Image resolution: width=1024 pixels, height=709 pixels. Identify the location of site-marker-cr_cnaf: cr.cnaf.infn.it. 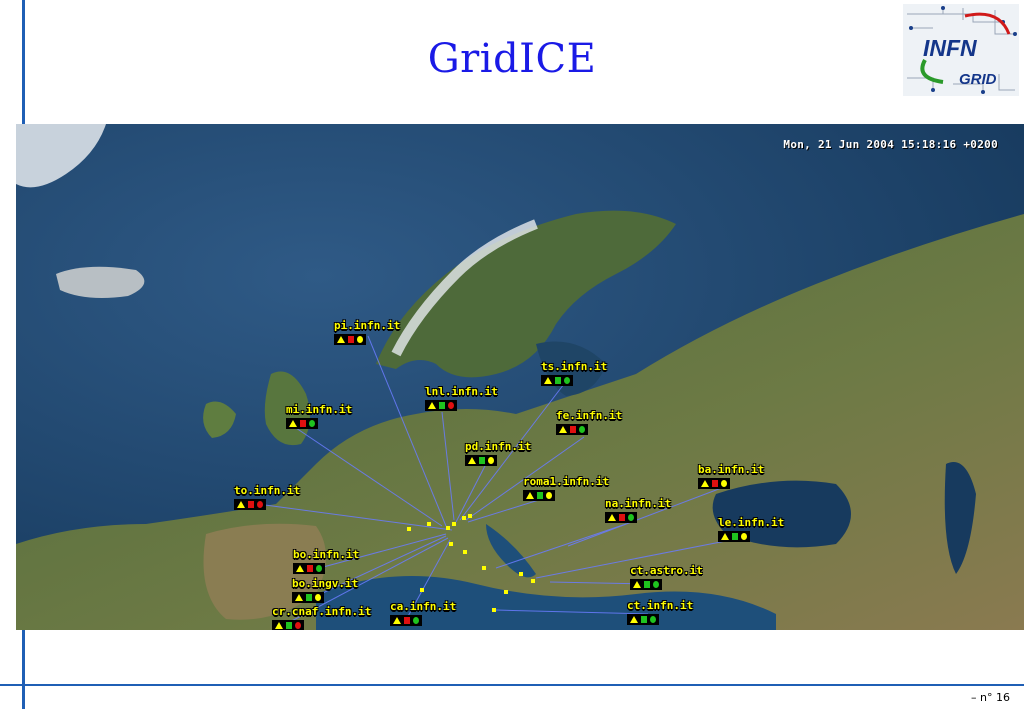
(321, 618).